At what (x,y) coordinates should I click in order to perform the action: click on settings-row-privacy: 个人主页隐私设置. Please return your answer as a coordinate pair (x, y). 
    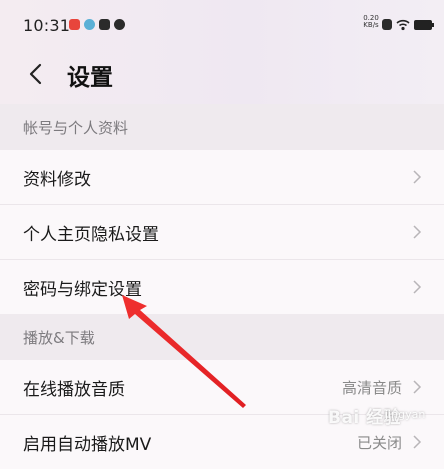
    Looking at the image, I should click on (222, 232).